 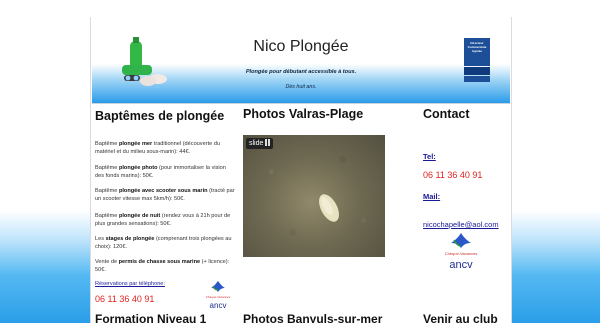 What do you see at coordinates (301, 72) in the screenshot?
I see `site-tagline: Plongée pour débutant accessible à tous.` at bounding box center [301, 72].